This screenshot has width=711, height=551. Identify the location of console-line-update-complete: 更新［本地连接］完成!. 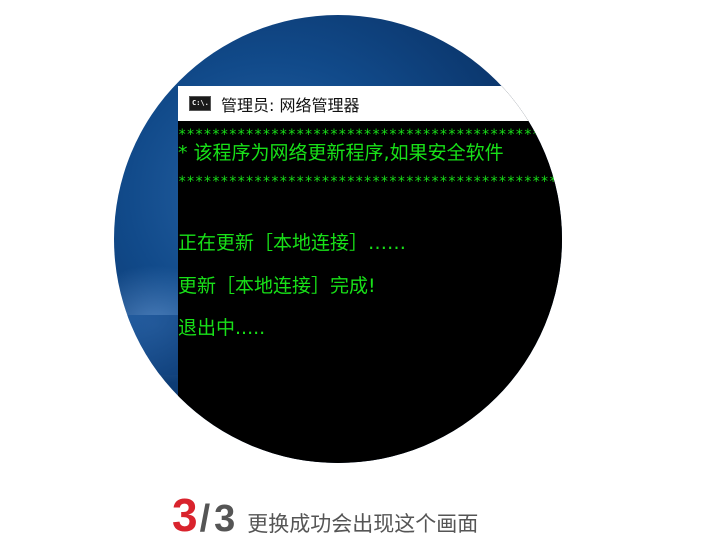
(277, 286).